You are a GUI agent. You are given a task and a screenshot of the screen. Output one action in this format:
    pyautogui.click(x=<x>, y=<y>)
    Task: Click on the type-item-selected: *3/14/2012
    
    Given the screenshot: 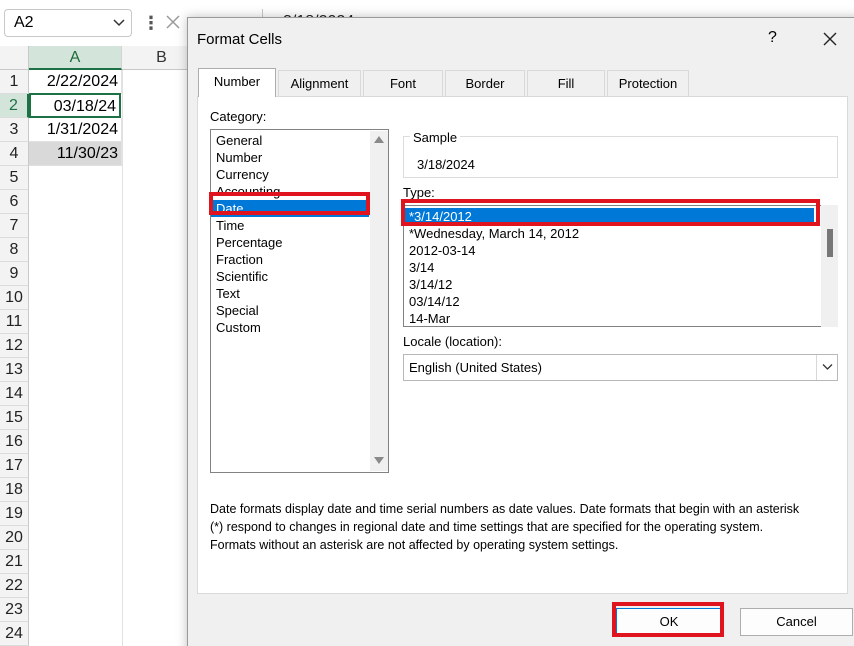 What is the action you would take?
    pyautogui.click(x=609, y=216)
    